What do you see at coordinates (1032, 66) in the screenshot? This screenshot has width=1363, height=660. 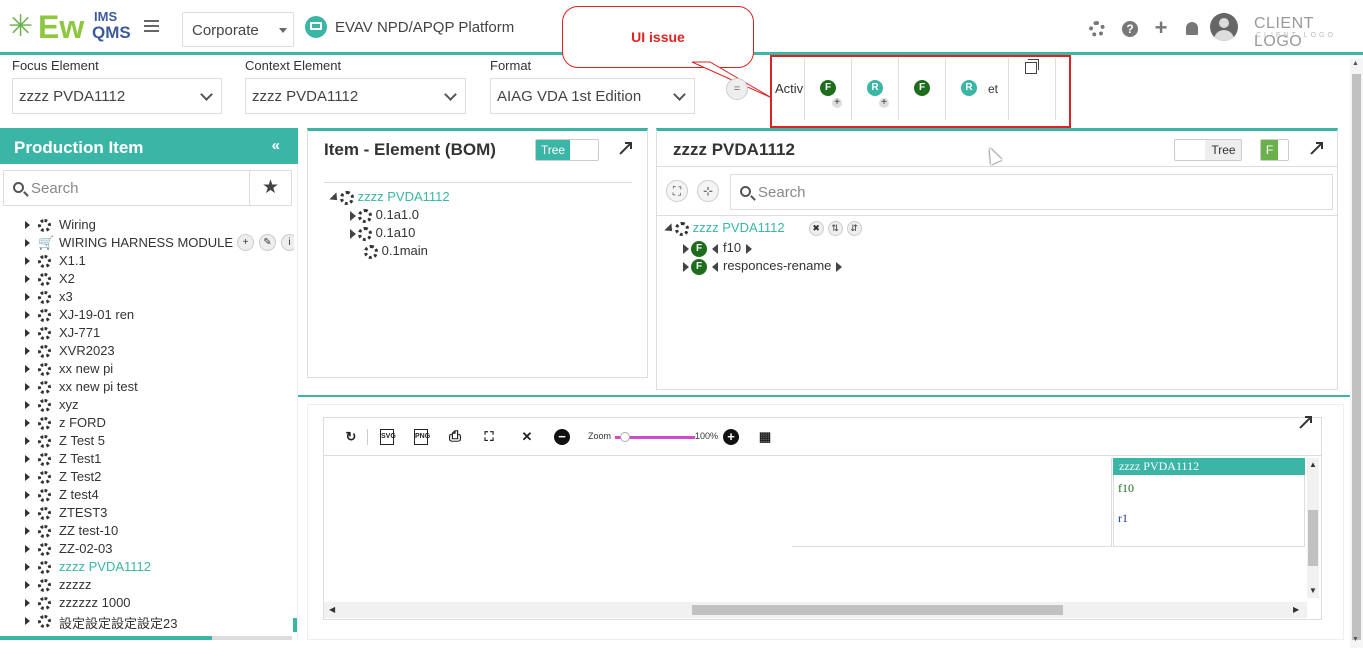 I see `copy-icon` at bounding box center [1032, 66].